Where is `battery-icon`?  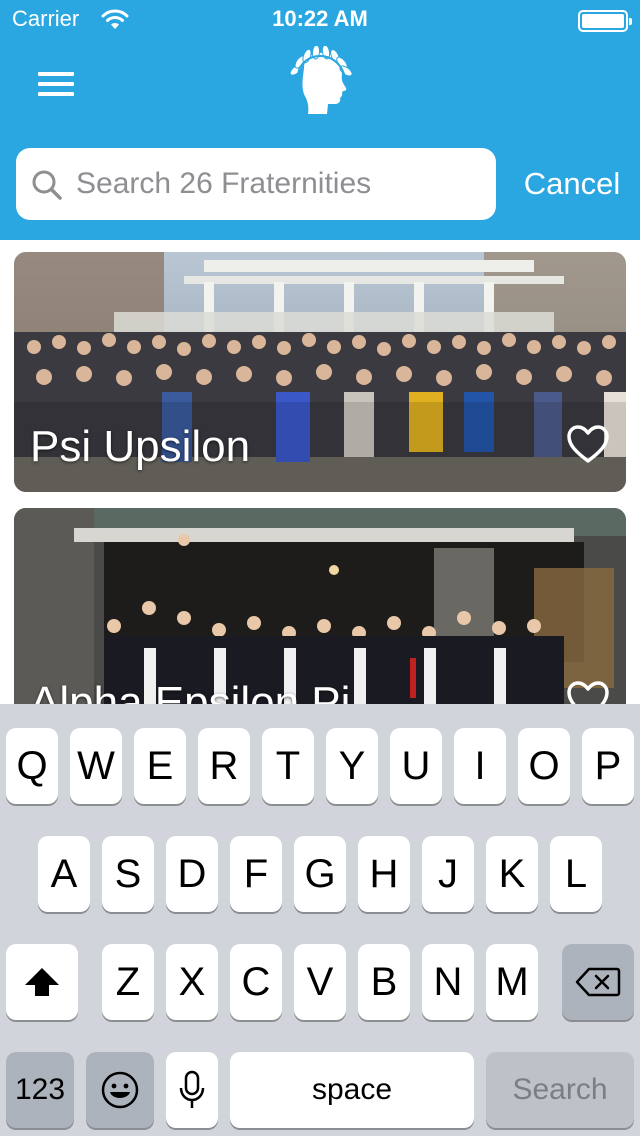
battery-icon is located at coordinates (605, 21).